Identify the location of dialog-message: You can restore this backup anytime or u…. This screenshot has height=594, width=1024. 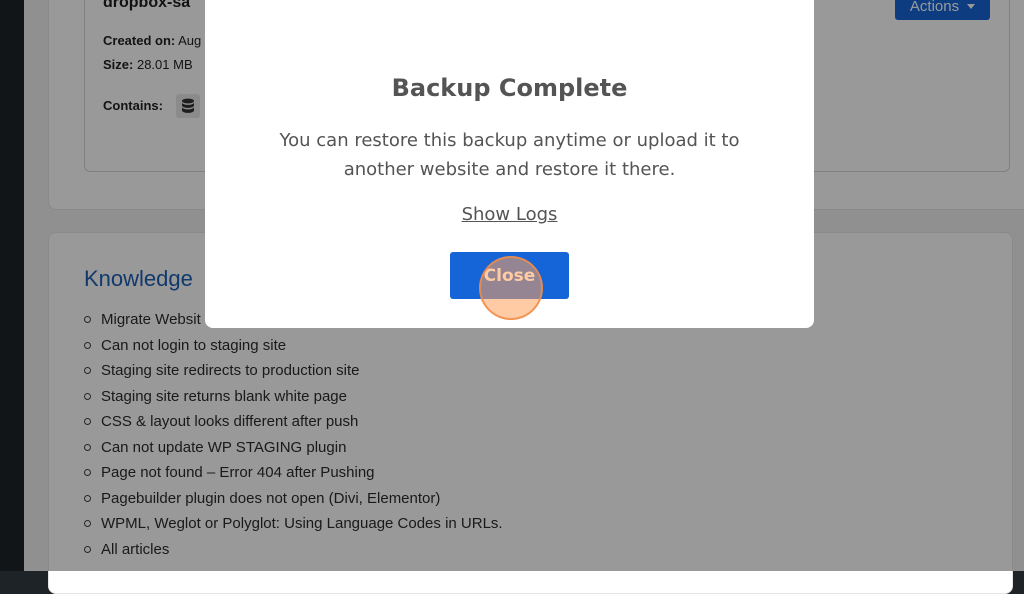
(509, 155).